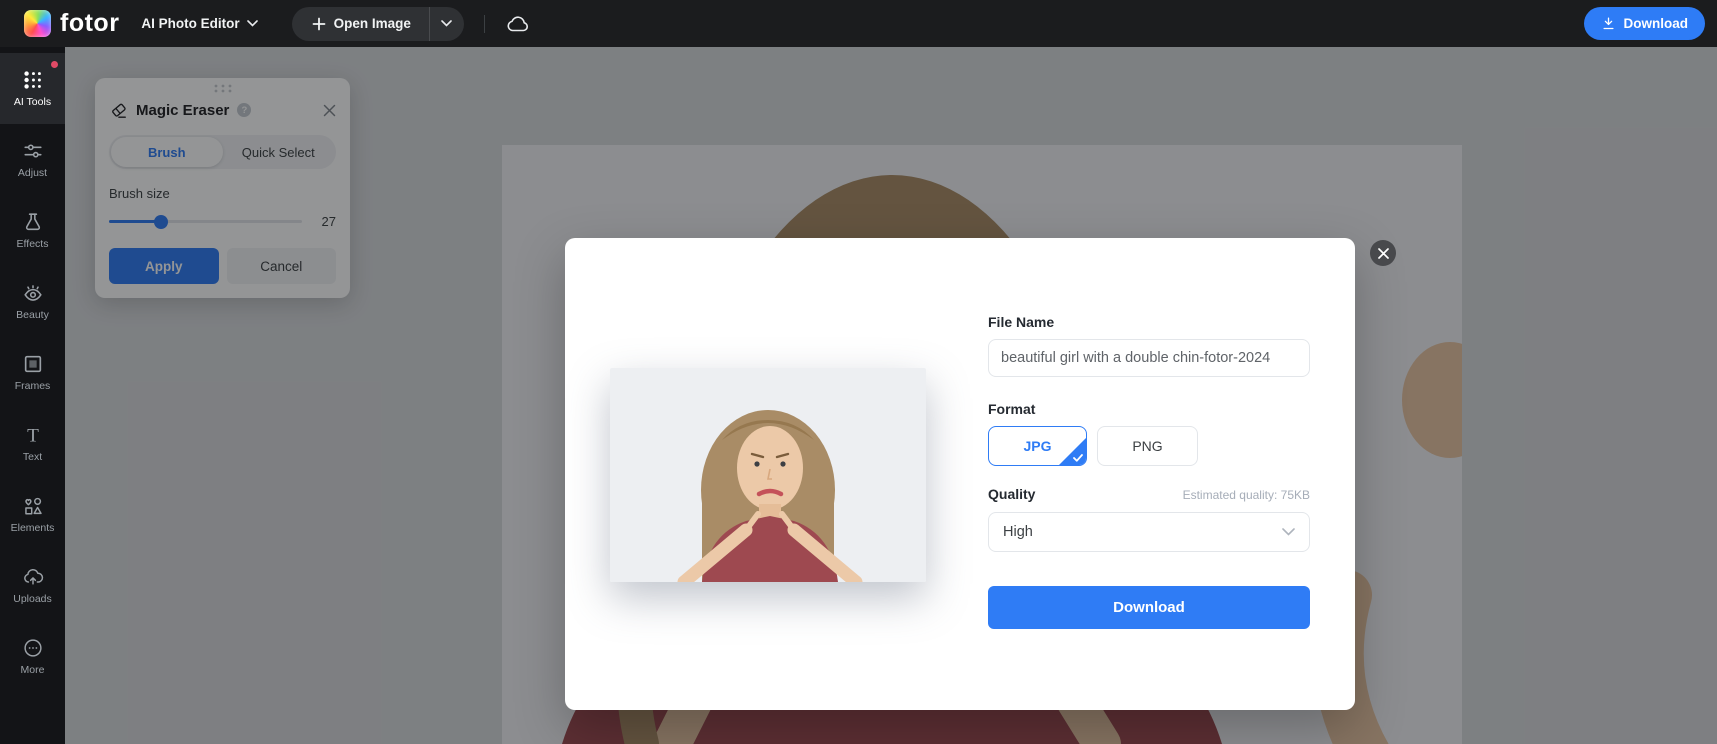  I want to click on text-icon: T, so click(33, 435).